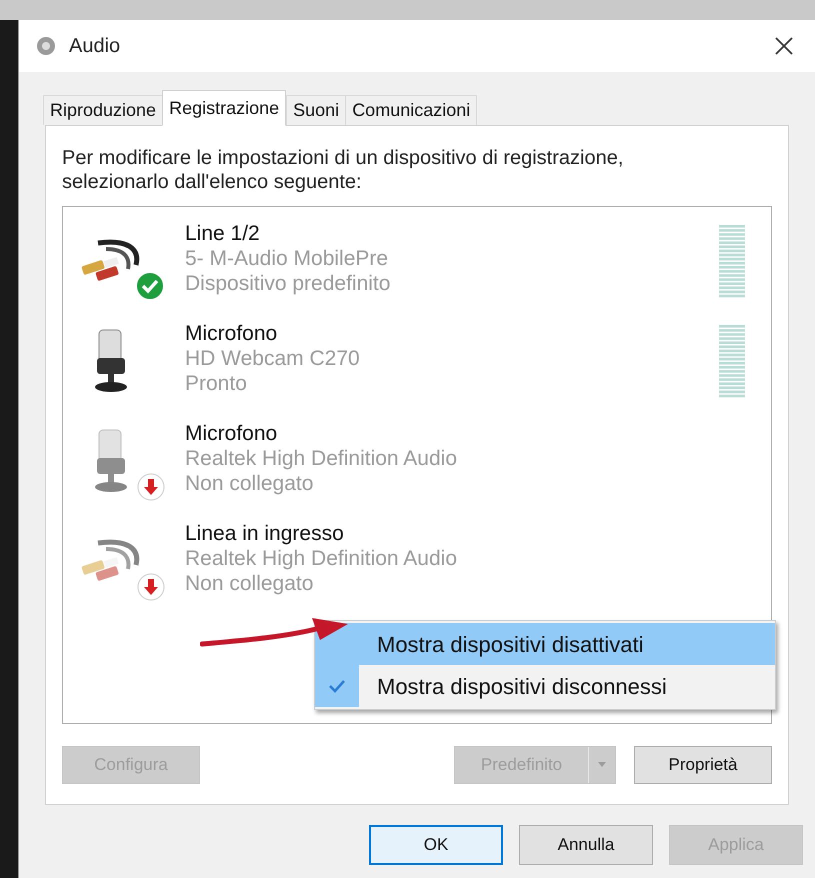  I want to click on window-title: Audio, so click(94, 46).